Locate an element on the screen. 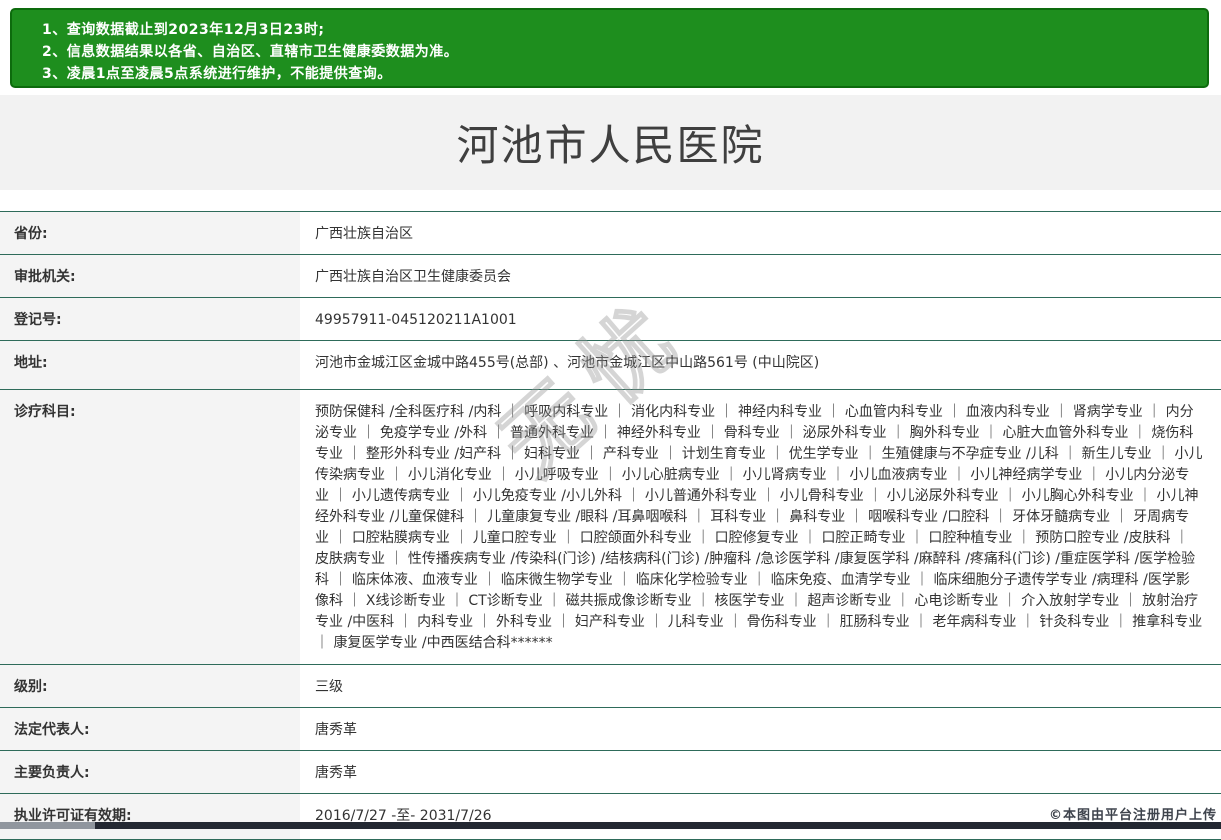 The image size is (1221, 840). row-clinical-departments-label: 诊疗科目: is located at coordinates (150, 527).